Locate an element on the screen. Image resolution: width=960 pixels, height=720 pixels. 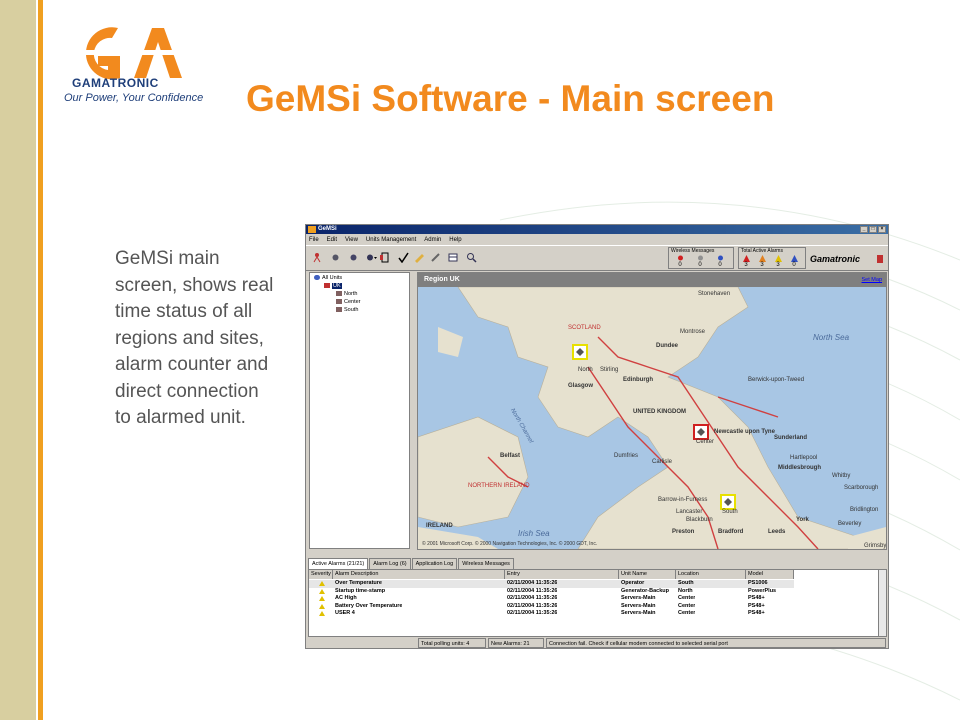
map-label-whitby: Whitby is located at coordinates (841, 476).